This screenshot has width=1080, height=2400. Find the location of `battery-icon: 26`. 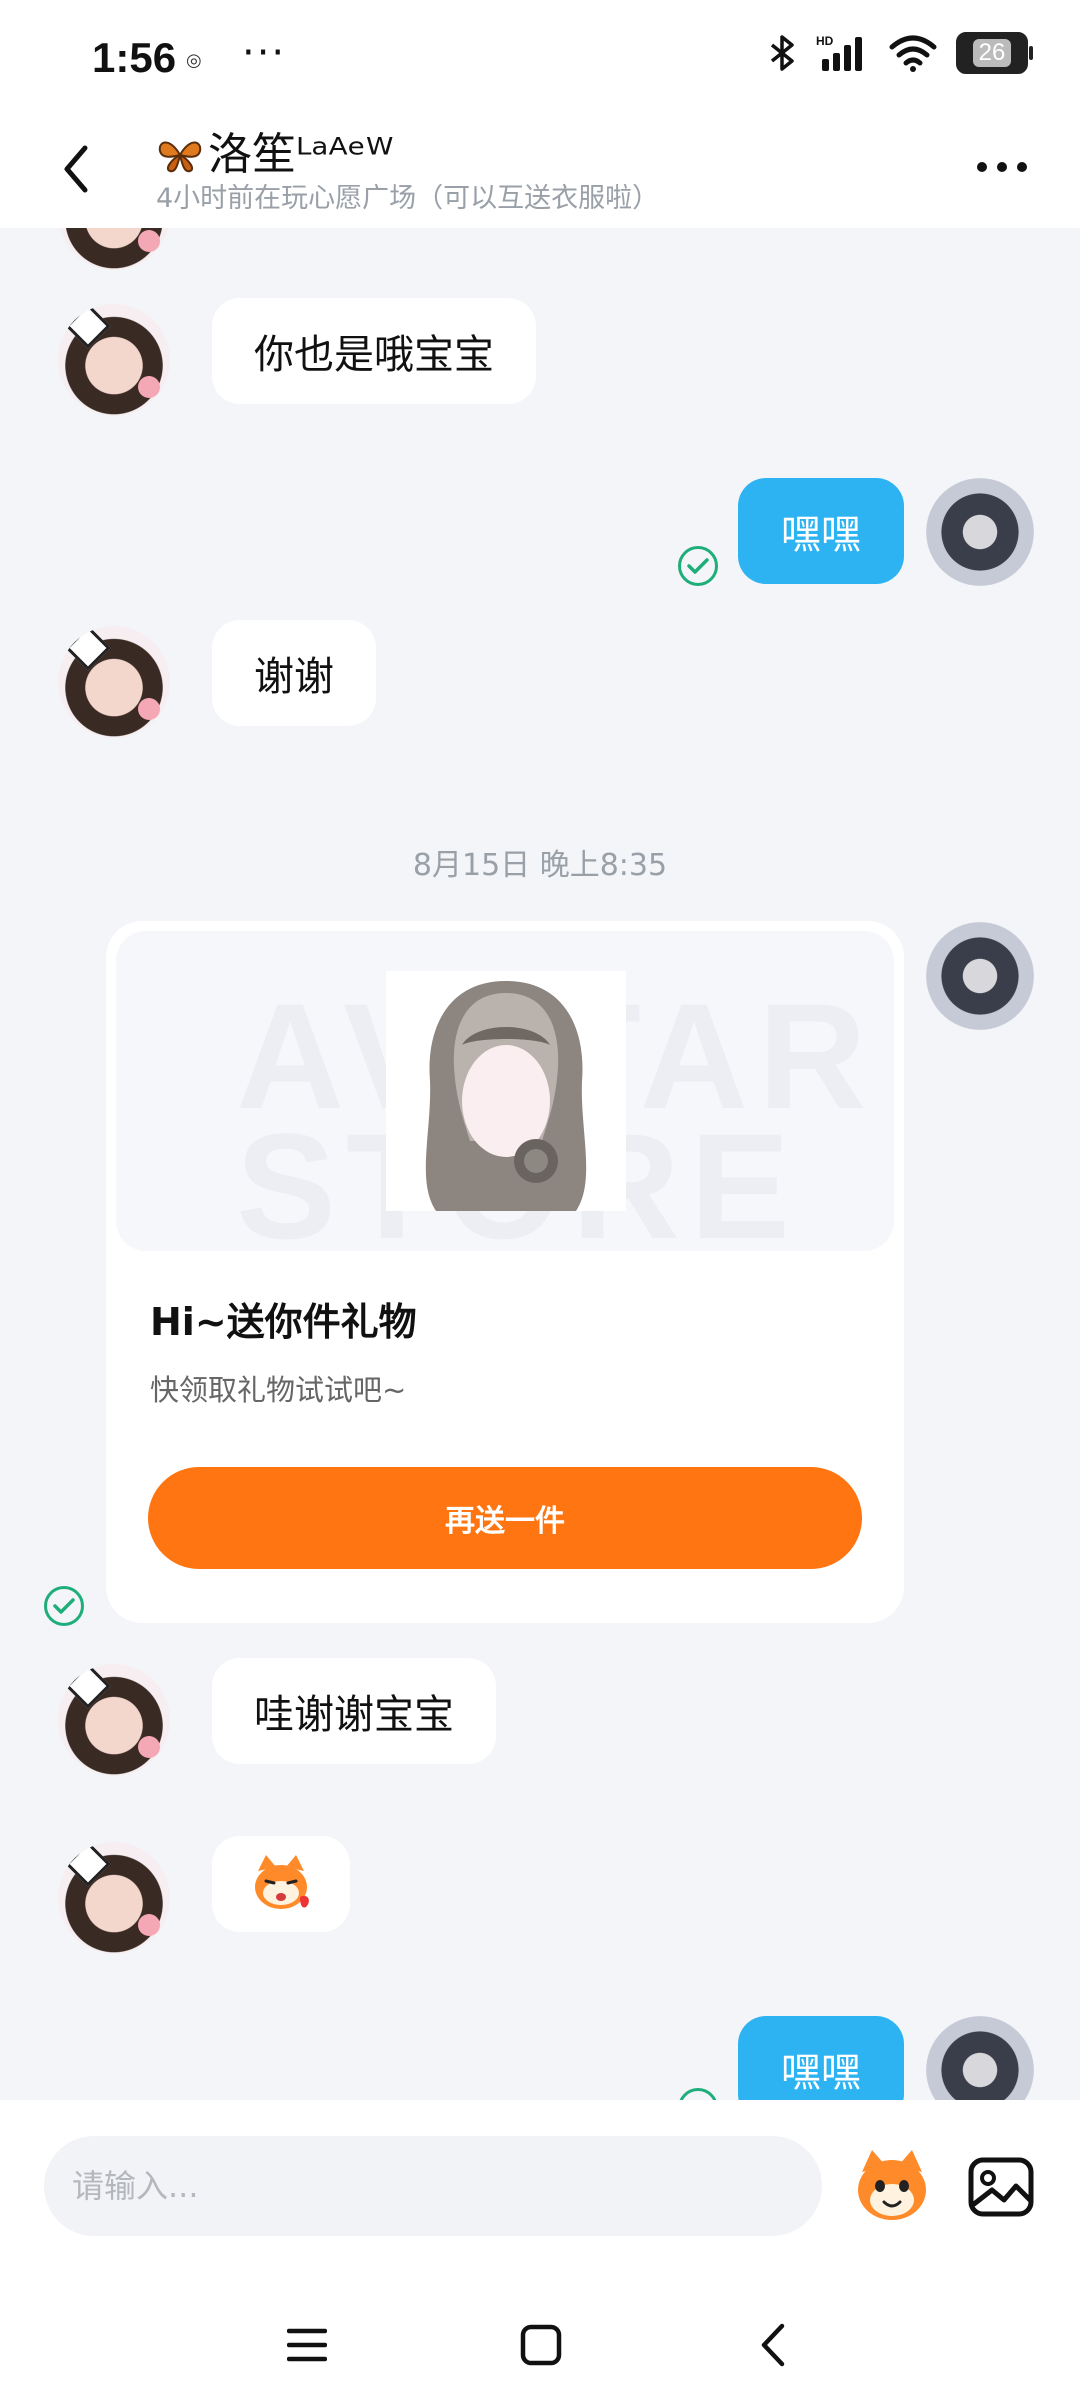

battery-icon: 26 is located at coordinates (994, 53).